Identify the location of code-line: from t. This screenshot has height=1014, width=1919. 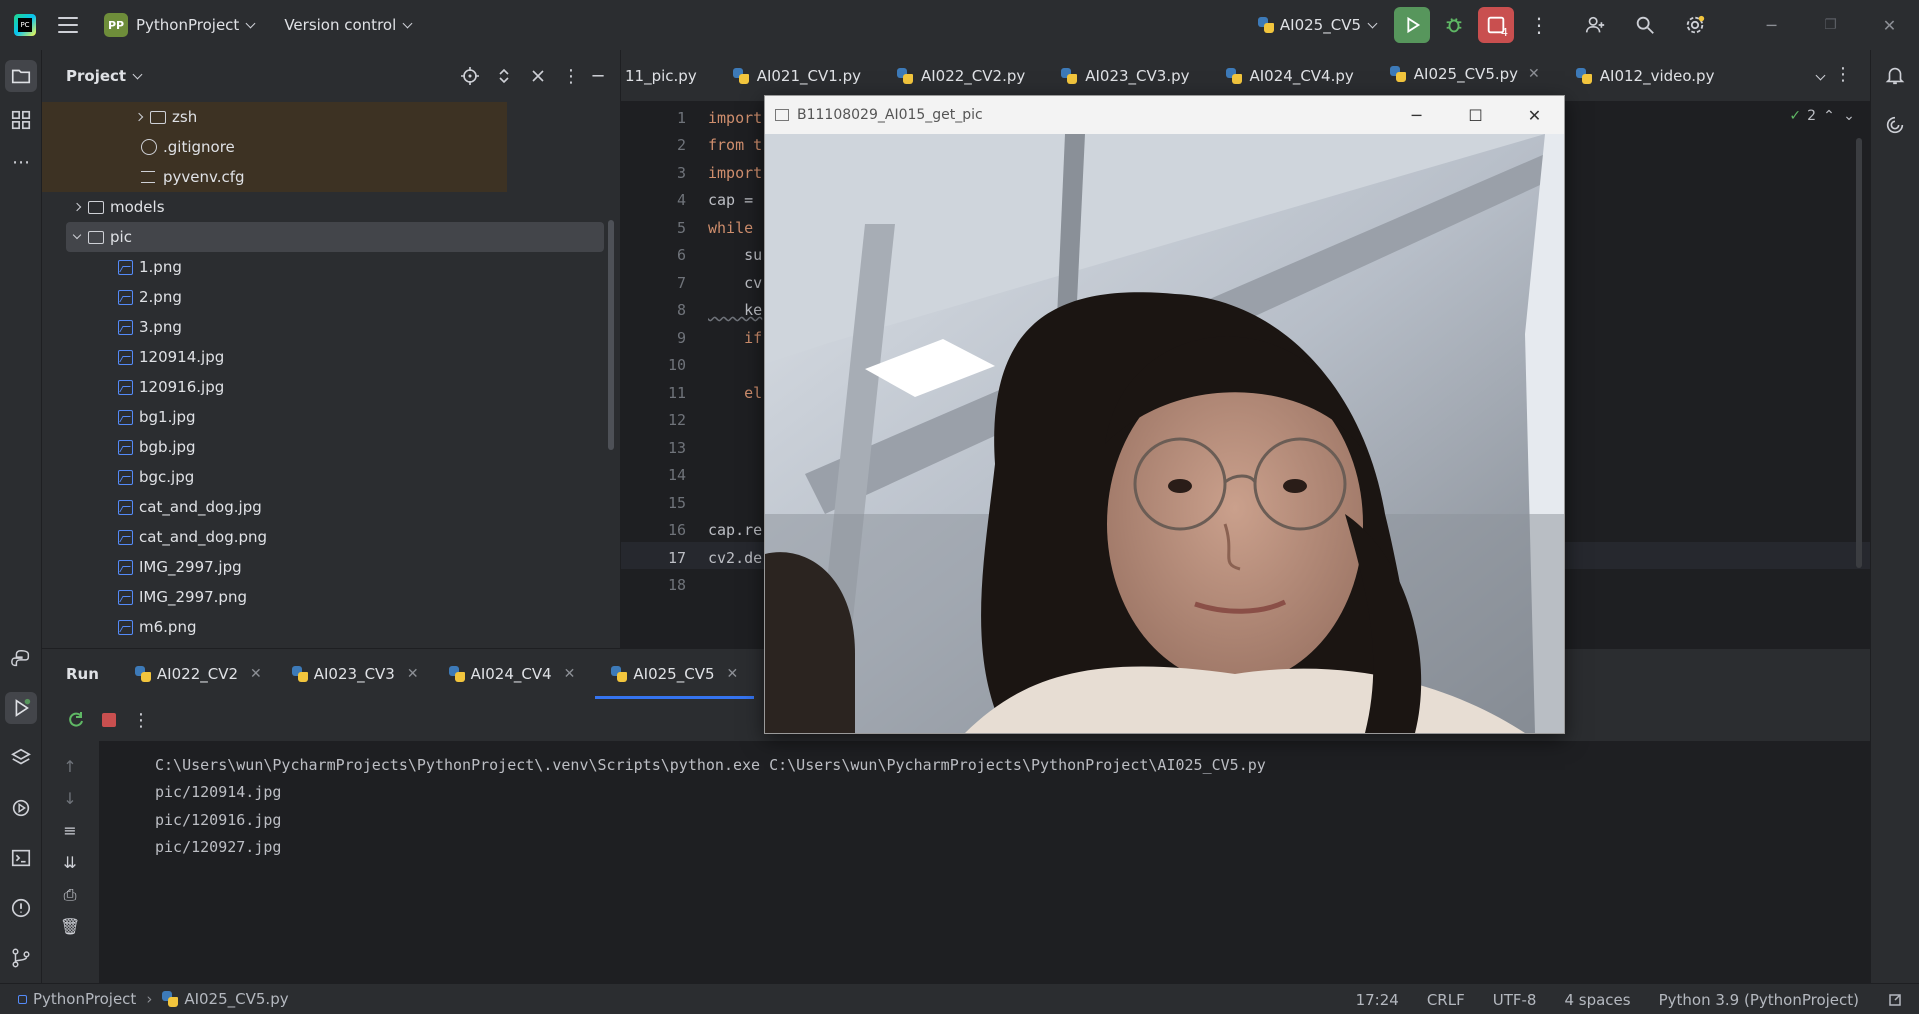
(735, 145).